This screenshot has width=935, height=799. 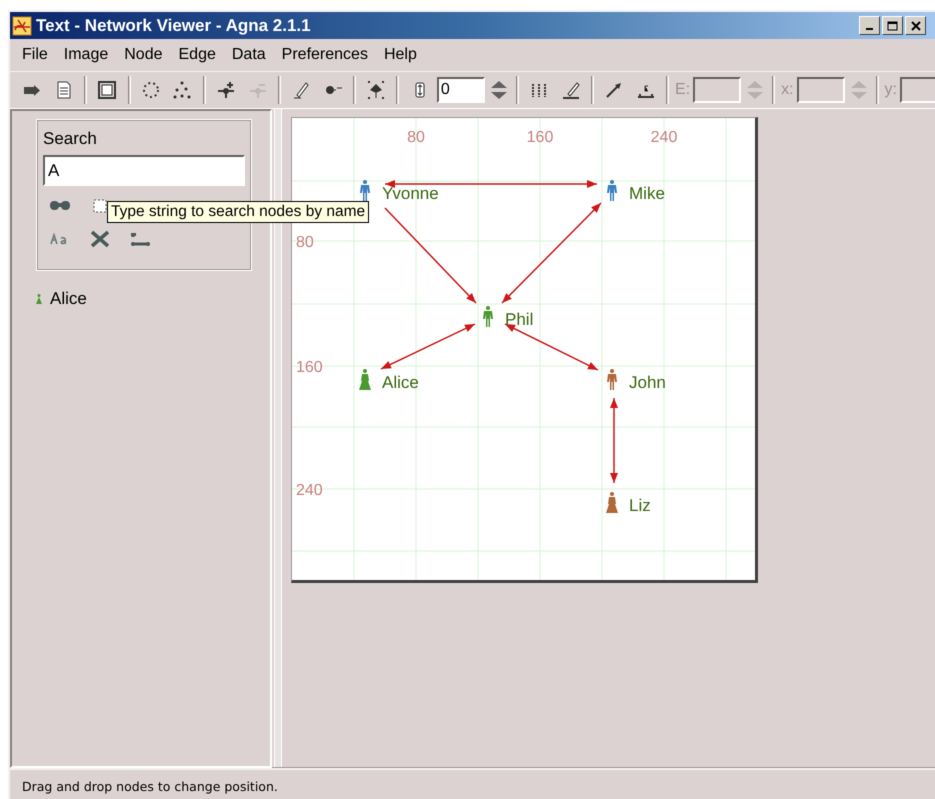 I want to click on menu-item: Preferences, so click(x=325, y=55).